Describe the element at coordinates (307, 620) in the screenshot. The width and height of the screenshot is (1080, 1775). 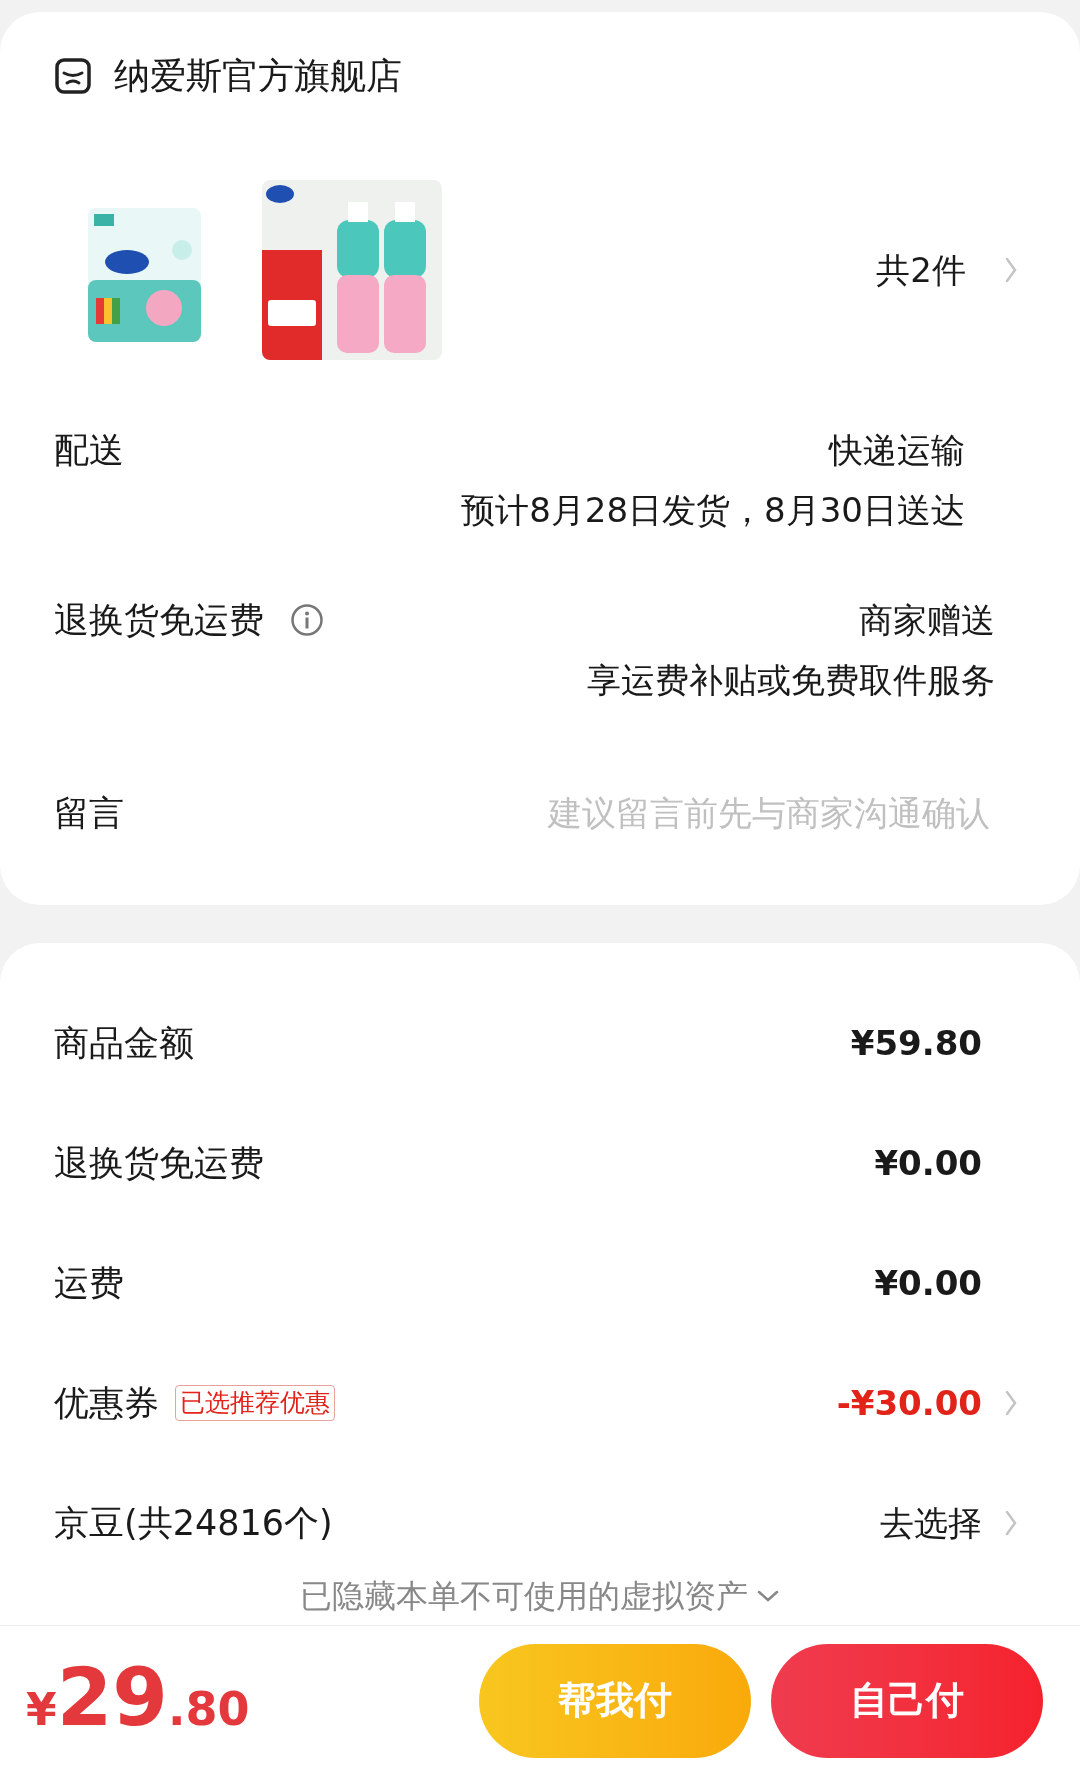
I see `info-icon` at that location.